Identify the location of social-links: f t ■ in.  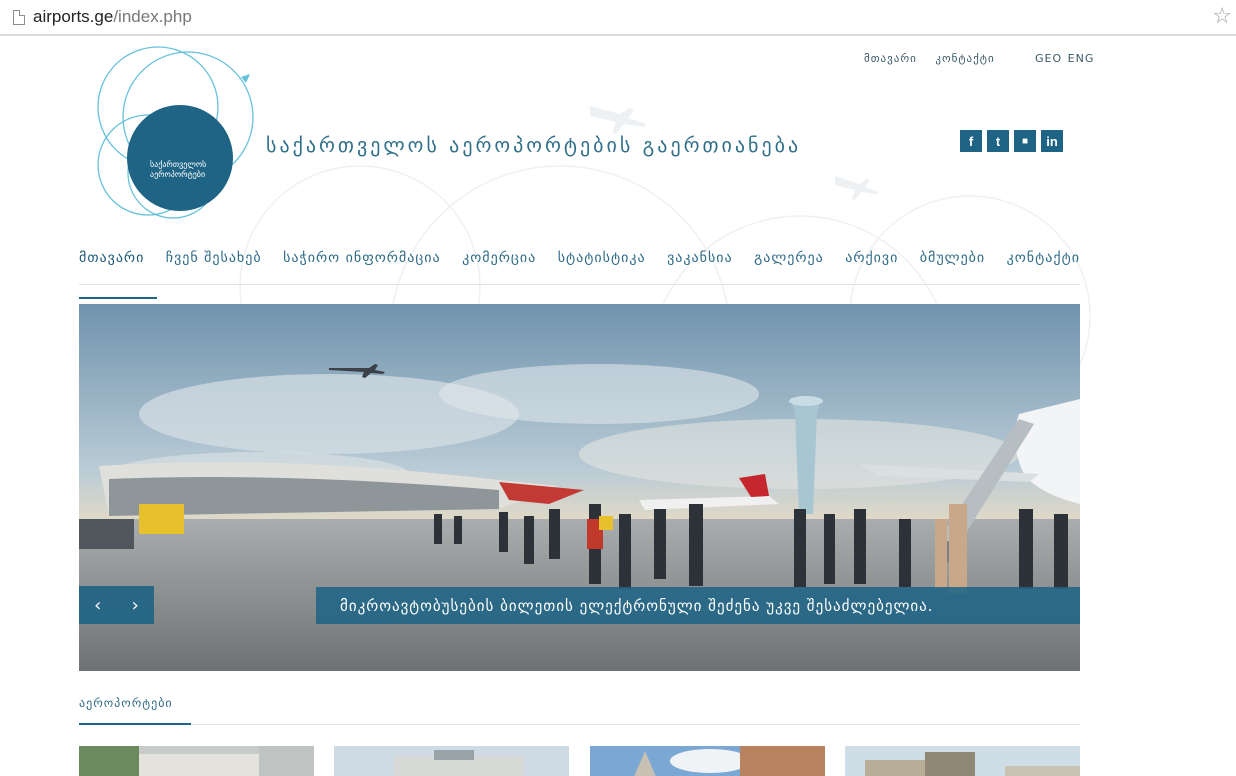
(1011, 141).